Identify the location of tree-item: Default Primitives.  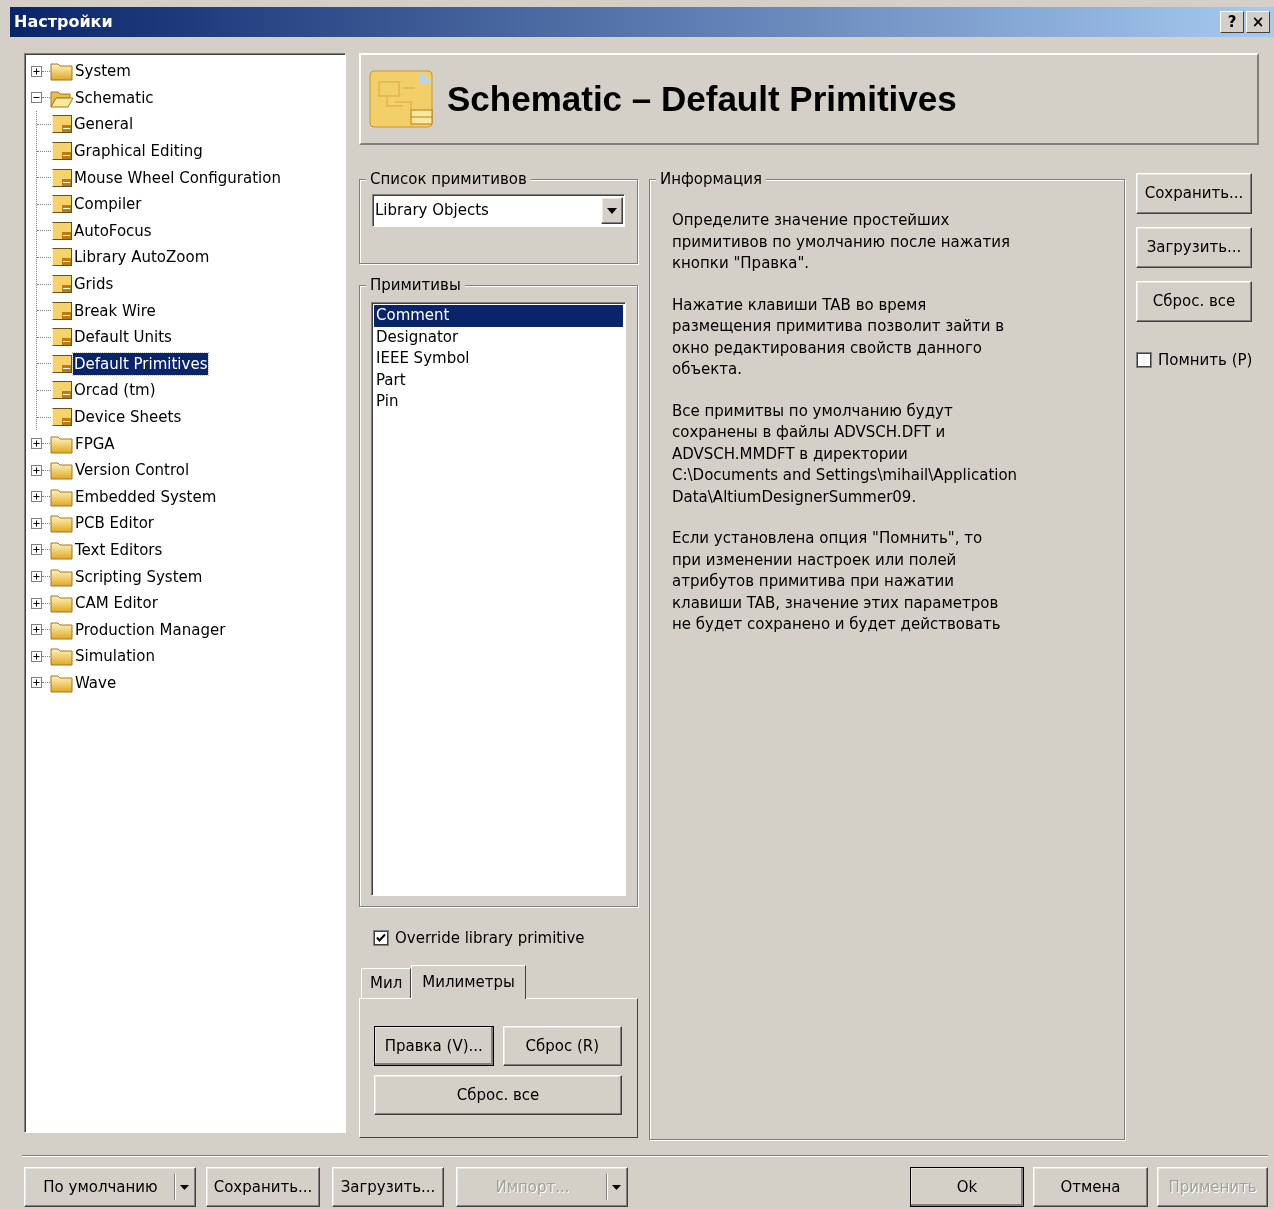
(141, 363).